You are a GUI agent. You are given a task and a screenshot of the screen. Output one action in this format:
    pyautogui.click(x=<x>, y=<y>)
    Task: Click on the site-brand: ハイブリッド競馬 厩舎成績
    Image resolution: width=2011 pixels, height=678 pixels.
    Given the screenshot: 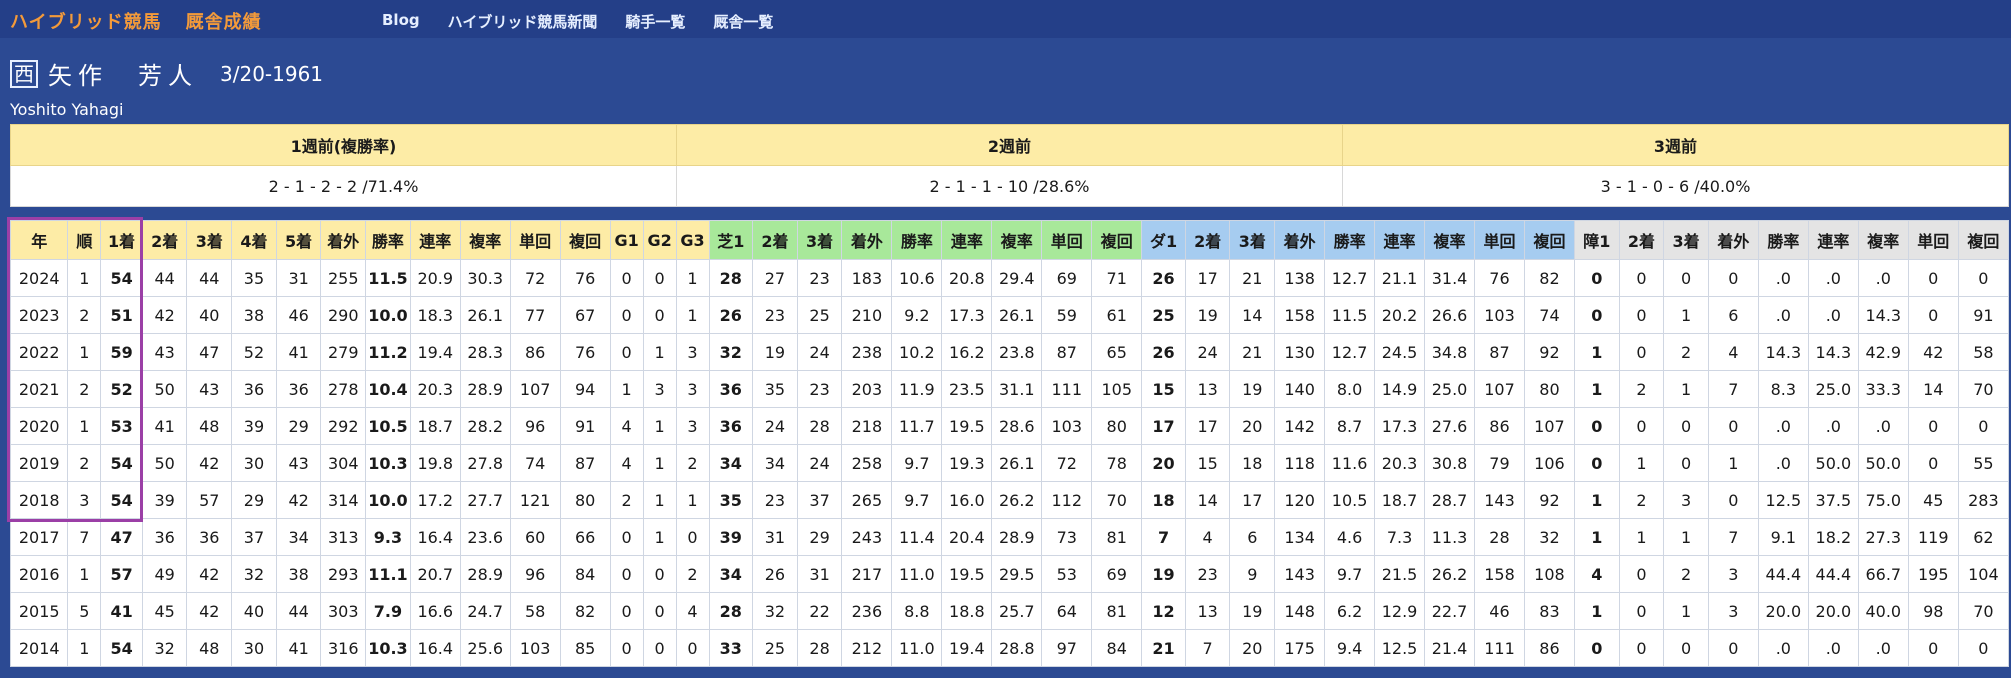 What is the action you would take?
    pyautogui.click(x=136, y=21)
    